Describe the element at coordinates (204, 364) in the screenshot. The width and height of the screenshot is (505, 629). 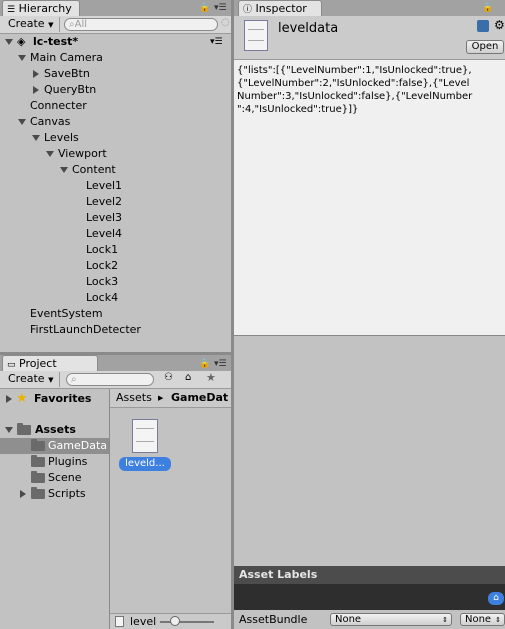
I see `project-lock-icon: 🔒` at that location.